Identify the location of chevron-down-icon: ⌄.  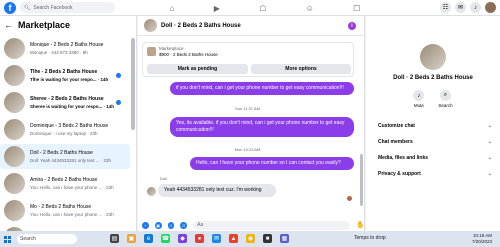
(489, 142).